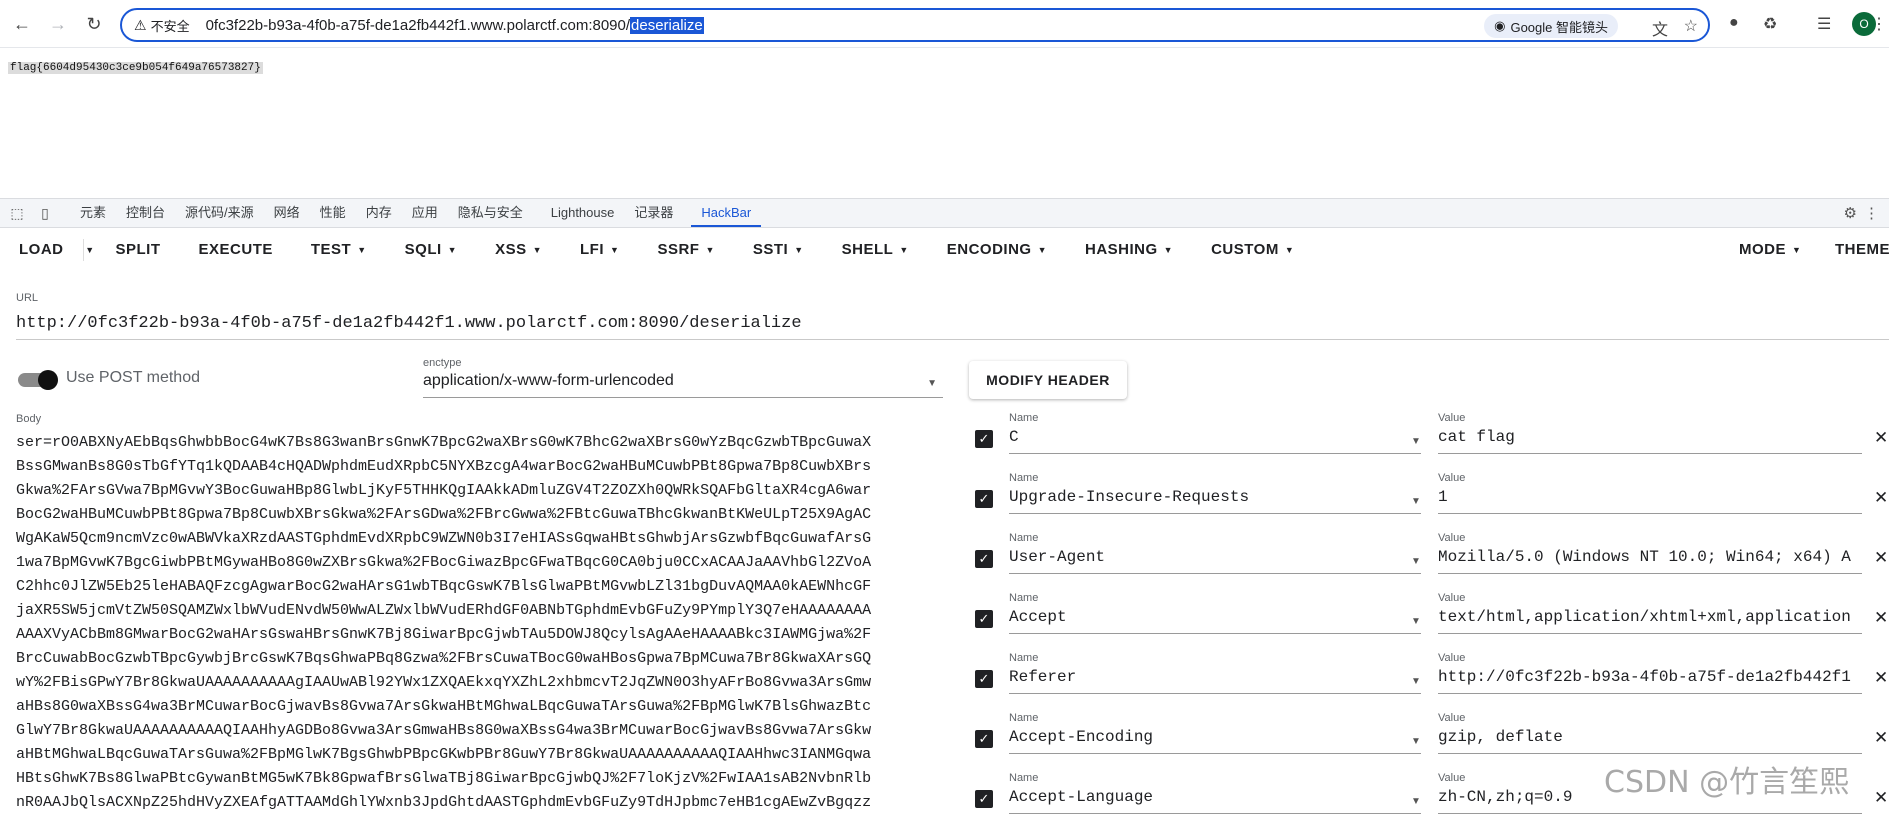 The image size is (1889, 830). What do you see at coordinates (17, 213) in the screenshot?
I see `inspect-element-icon: ⬚` at bounding box center [17, 213].